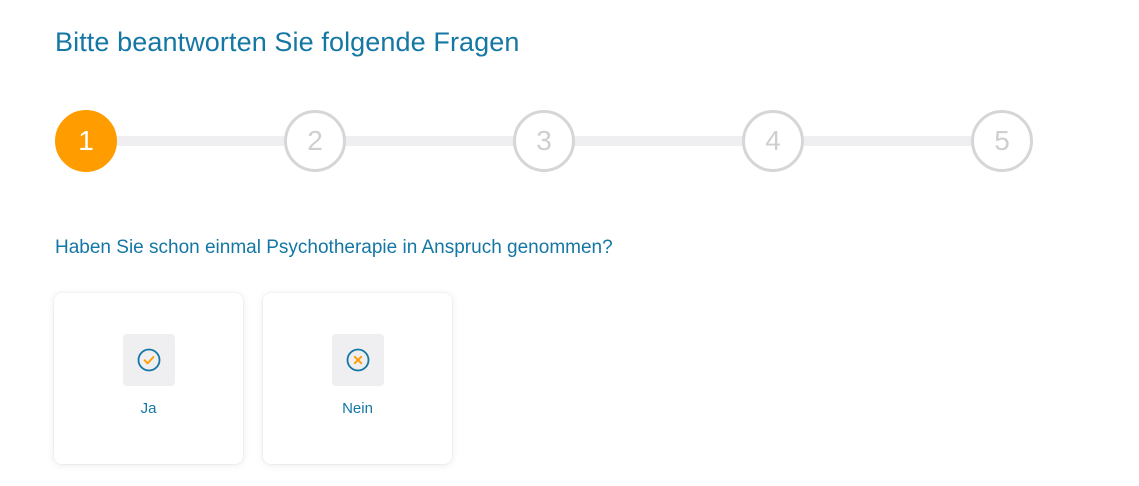 Image resolution: width=1139 pixels, height=486 pixels. I want to click on answer-option-nein: Nein, so click(357, 378).